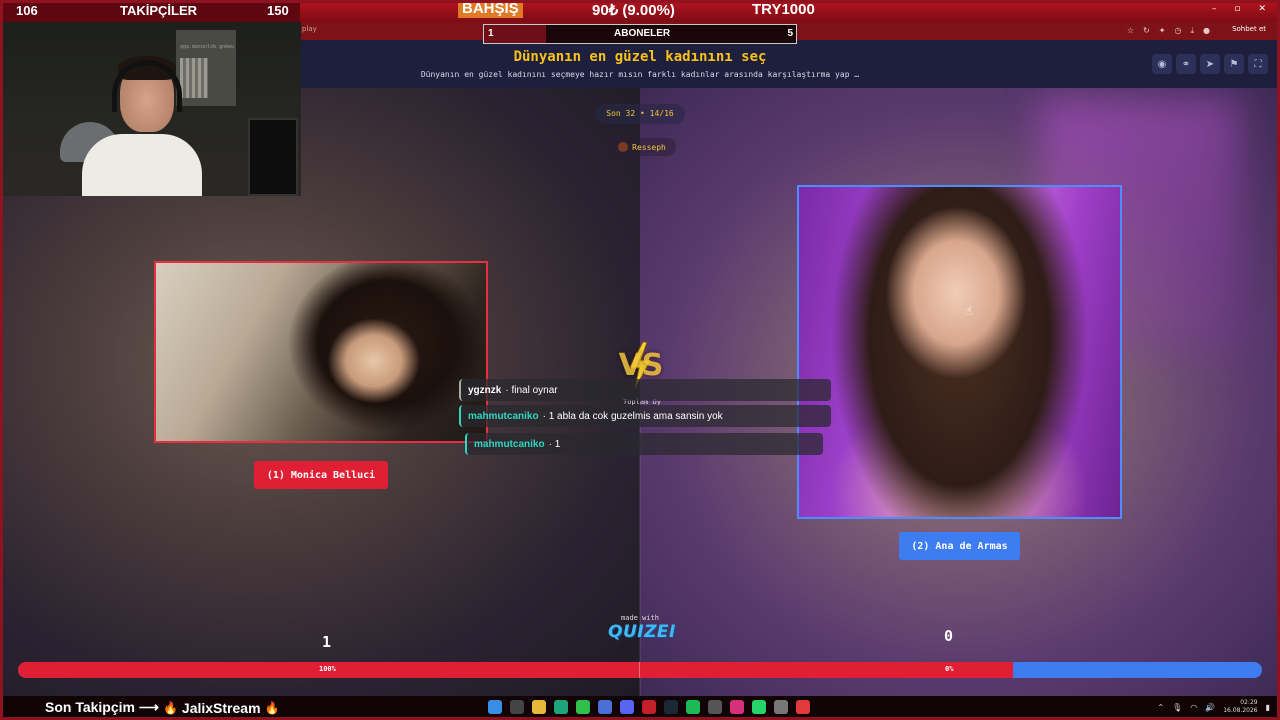  What do you see at coordinates (1249, 29) in the screenshot?
I see `chat-button: Sohbet et` at bounding box center [1249, 29].